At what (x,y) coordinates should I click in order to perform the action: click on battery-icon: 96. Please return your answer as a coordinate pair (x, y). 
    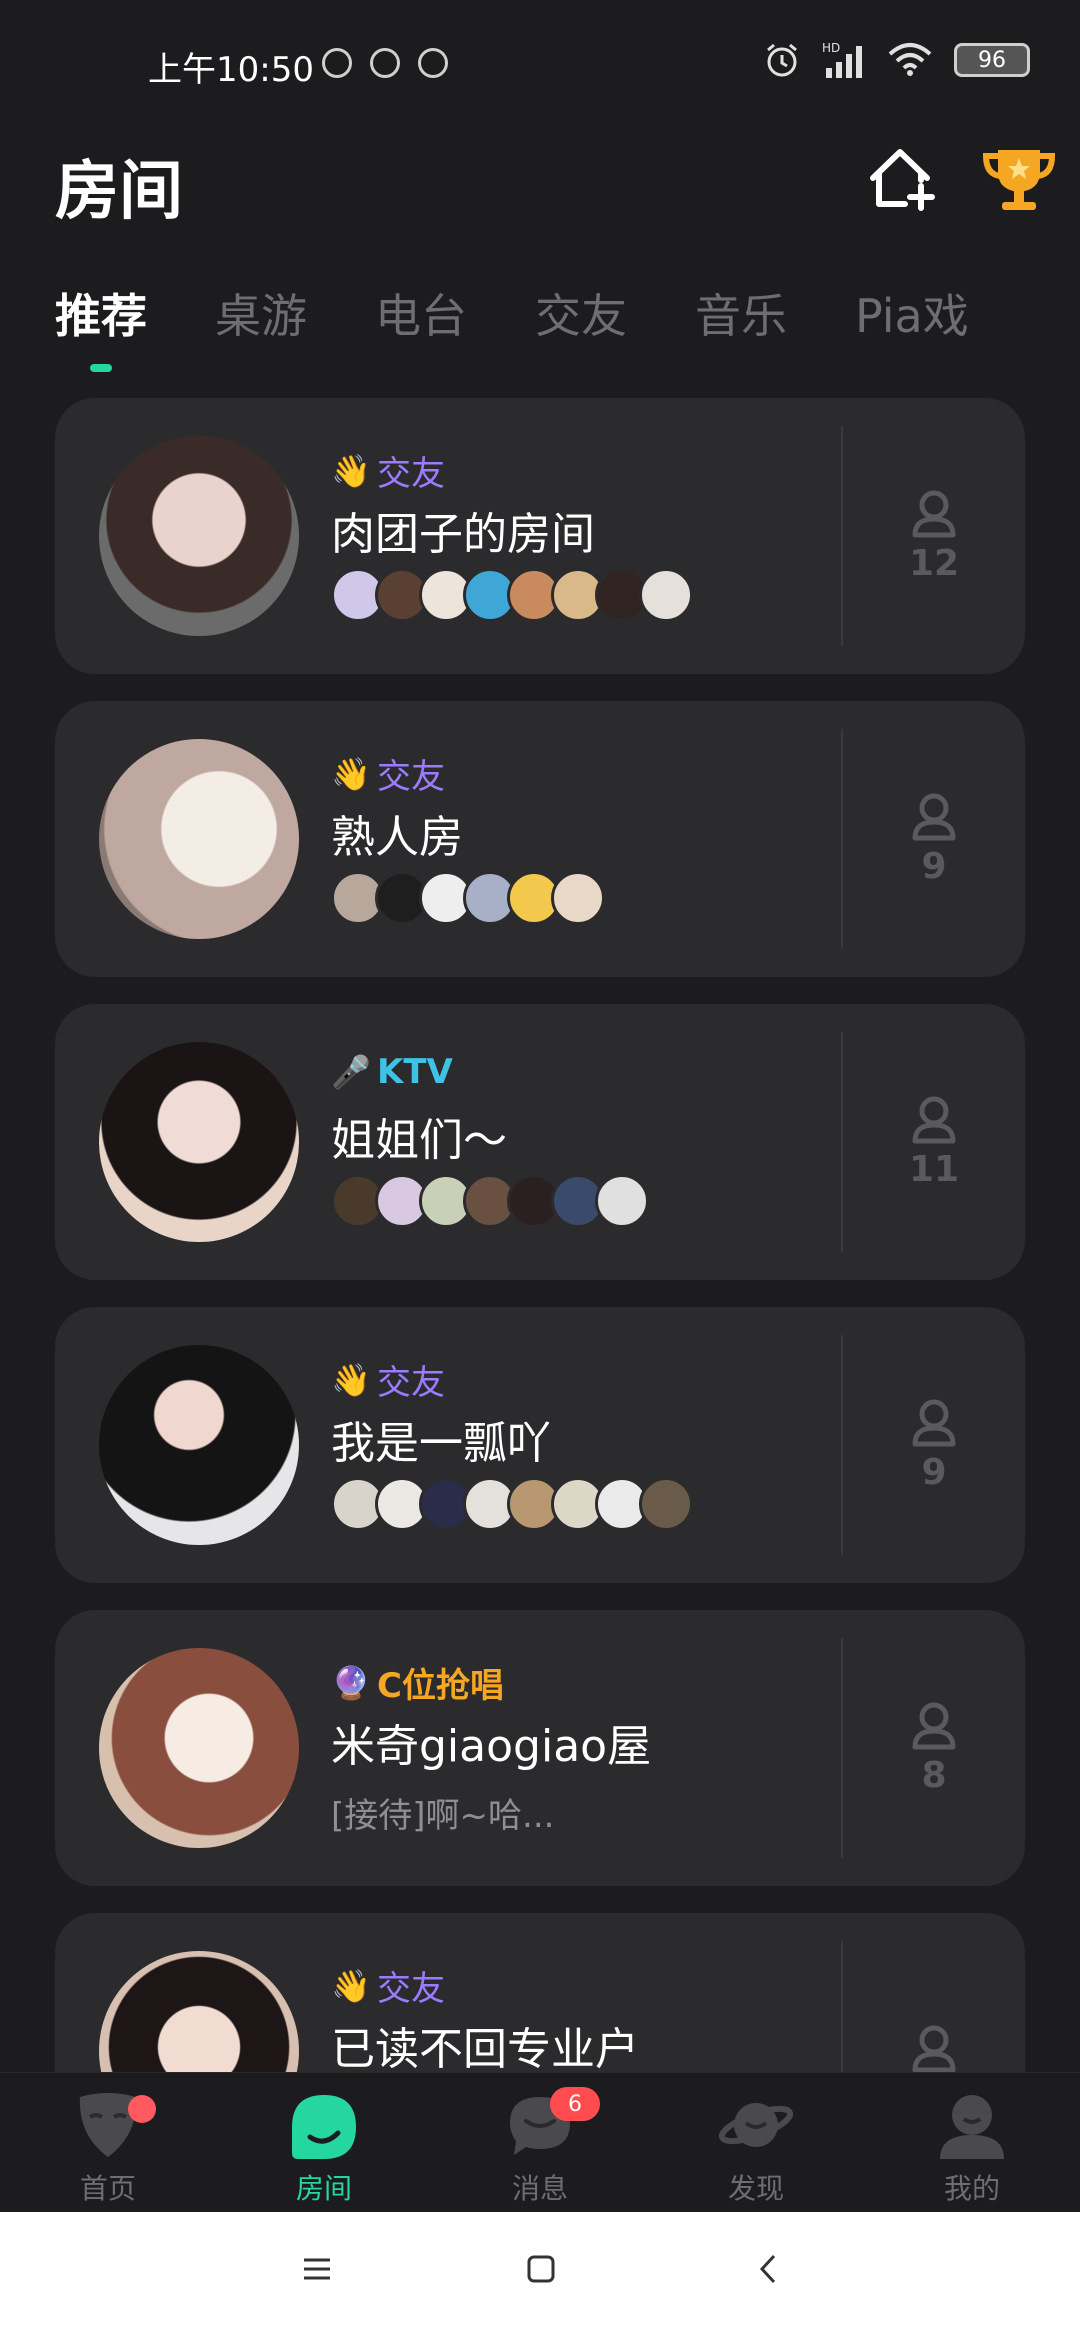
    Looking at the image, I should click on (992, 60).